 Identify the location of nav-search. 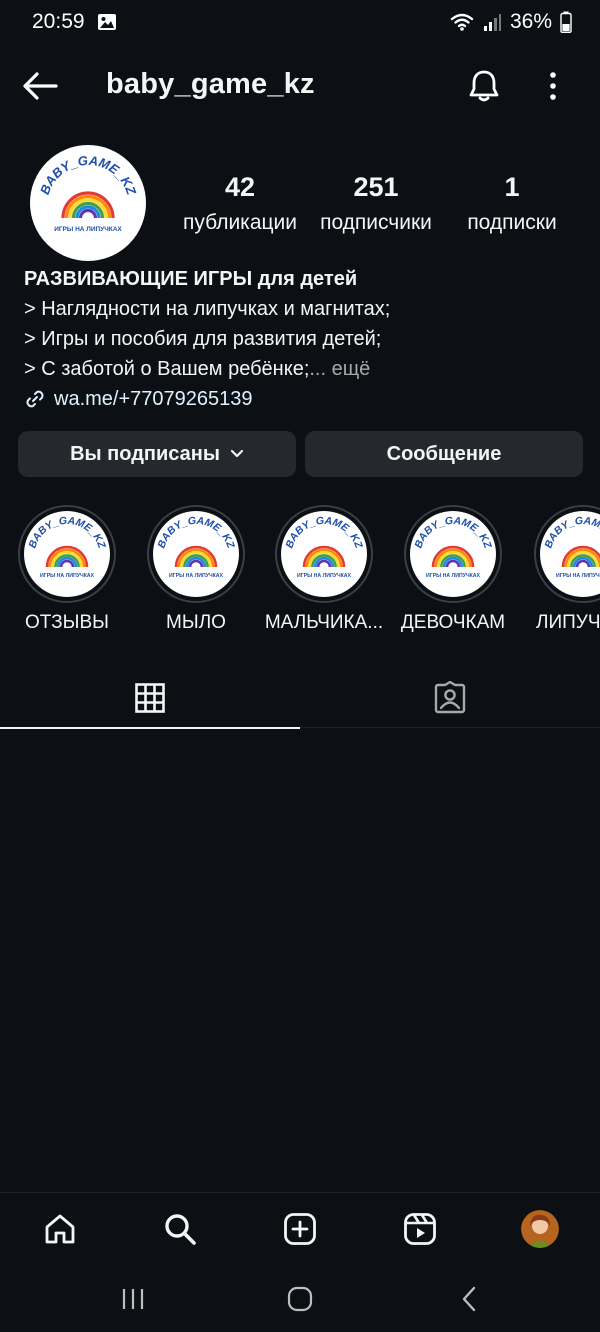
(180, 1229).